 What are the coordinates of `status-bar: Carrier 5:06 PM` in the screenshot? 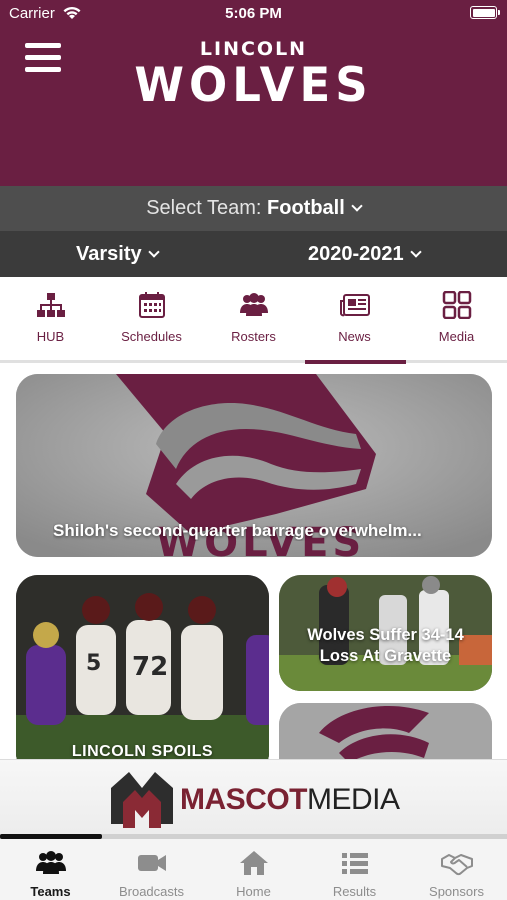 It's located at (253, 14).